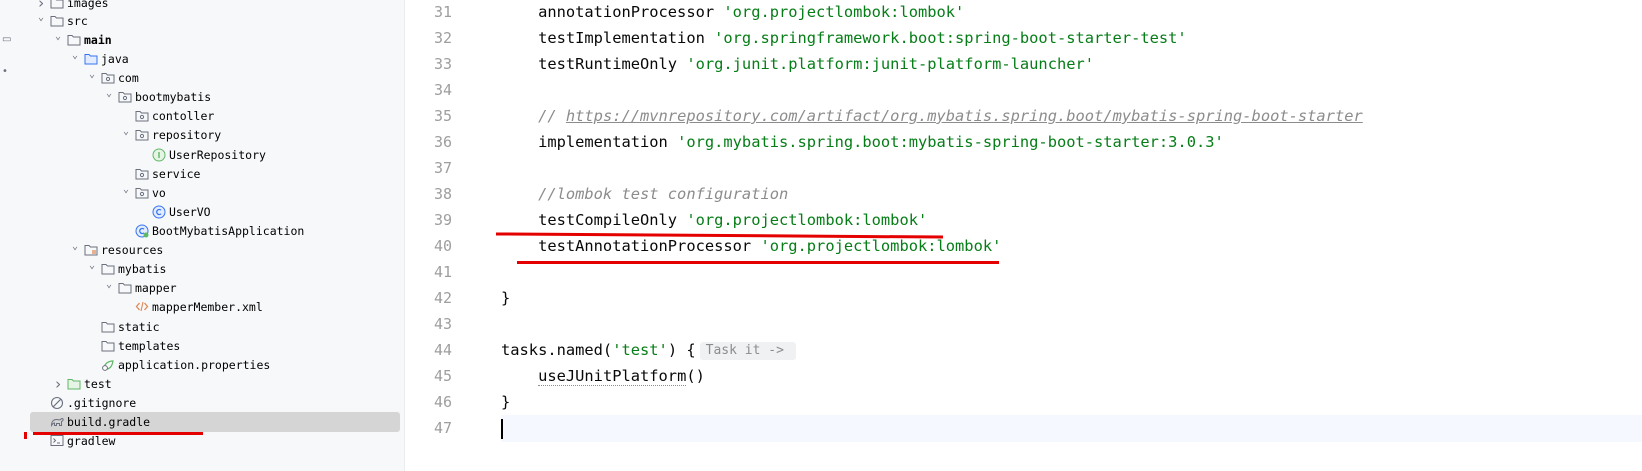  What do you see at coordinates (640, 350) in the screenshot?
I see `string-literal: 'test'` at bounding box center [640, 350].